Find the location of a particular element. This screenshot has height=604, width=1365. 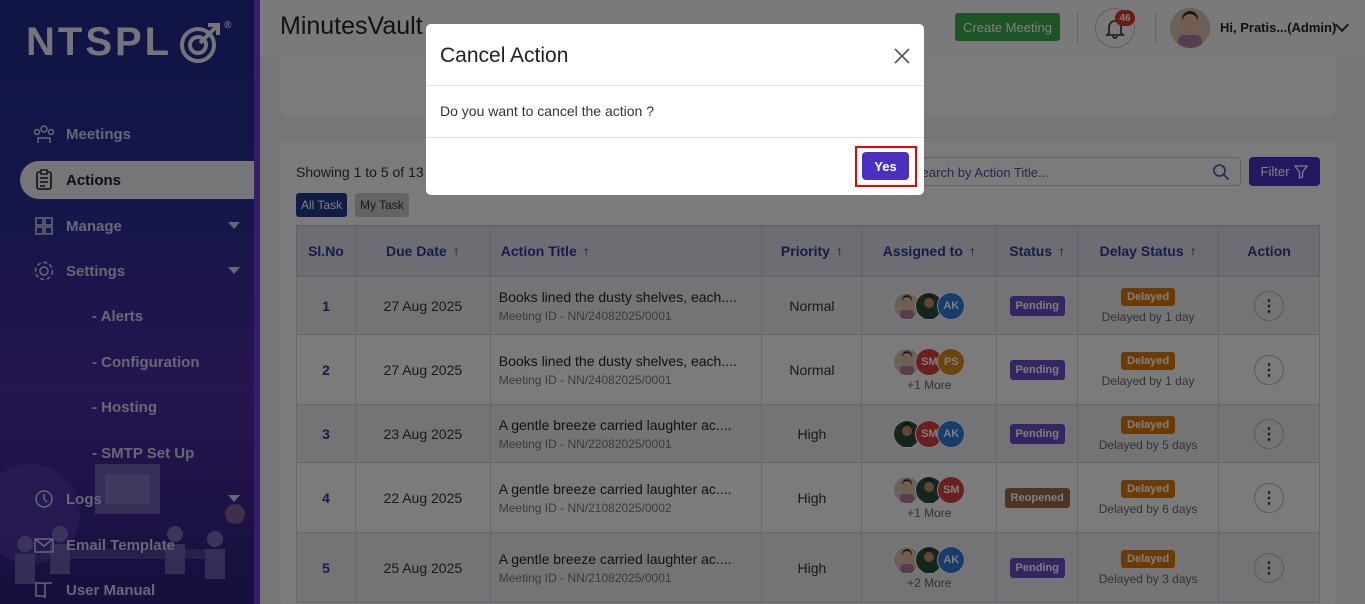

close-icon is located at coordinates (902, 56).